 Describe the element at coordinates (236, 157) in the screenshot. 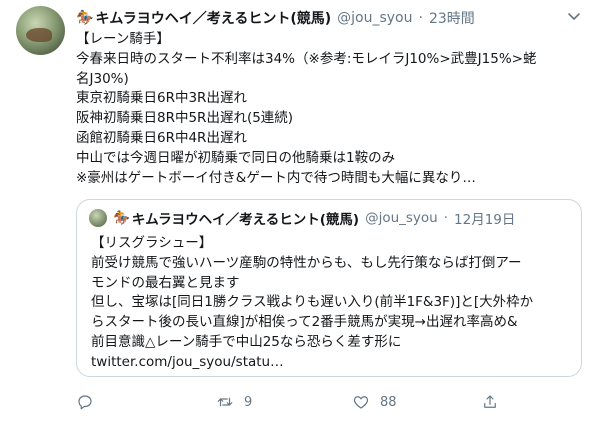

I see `tweet-line: 中山では今週日曜が初騎乗で同日の他騎乗は1鞍のみ` at that location.